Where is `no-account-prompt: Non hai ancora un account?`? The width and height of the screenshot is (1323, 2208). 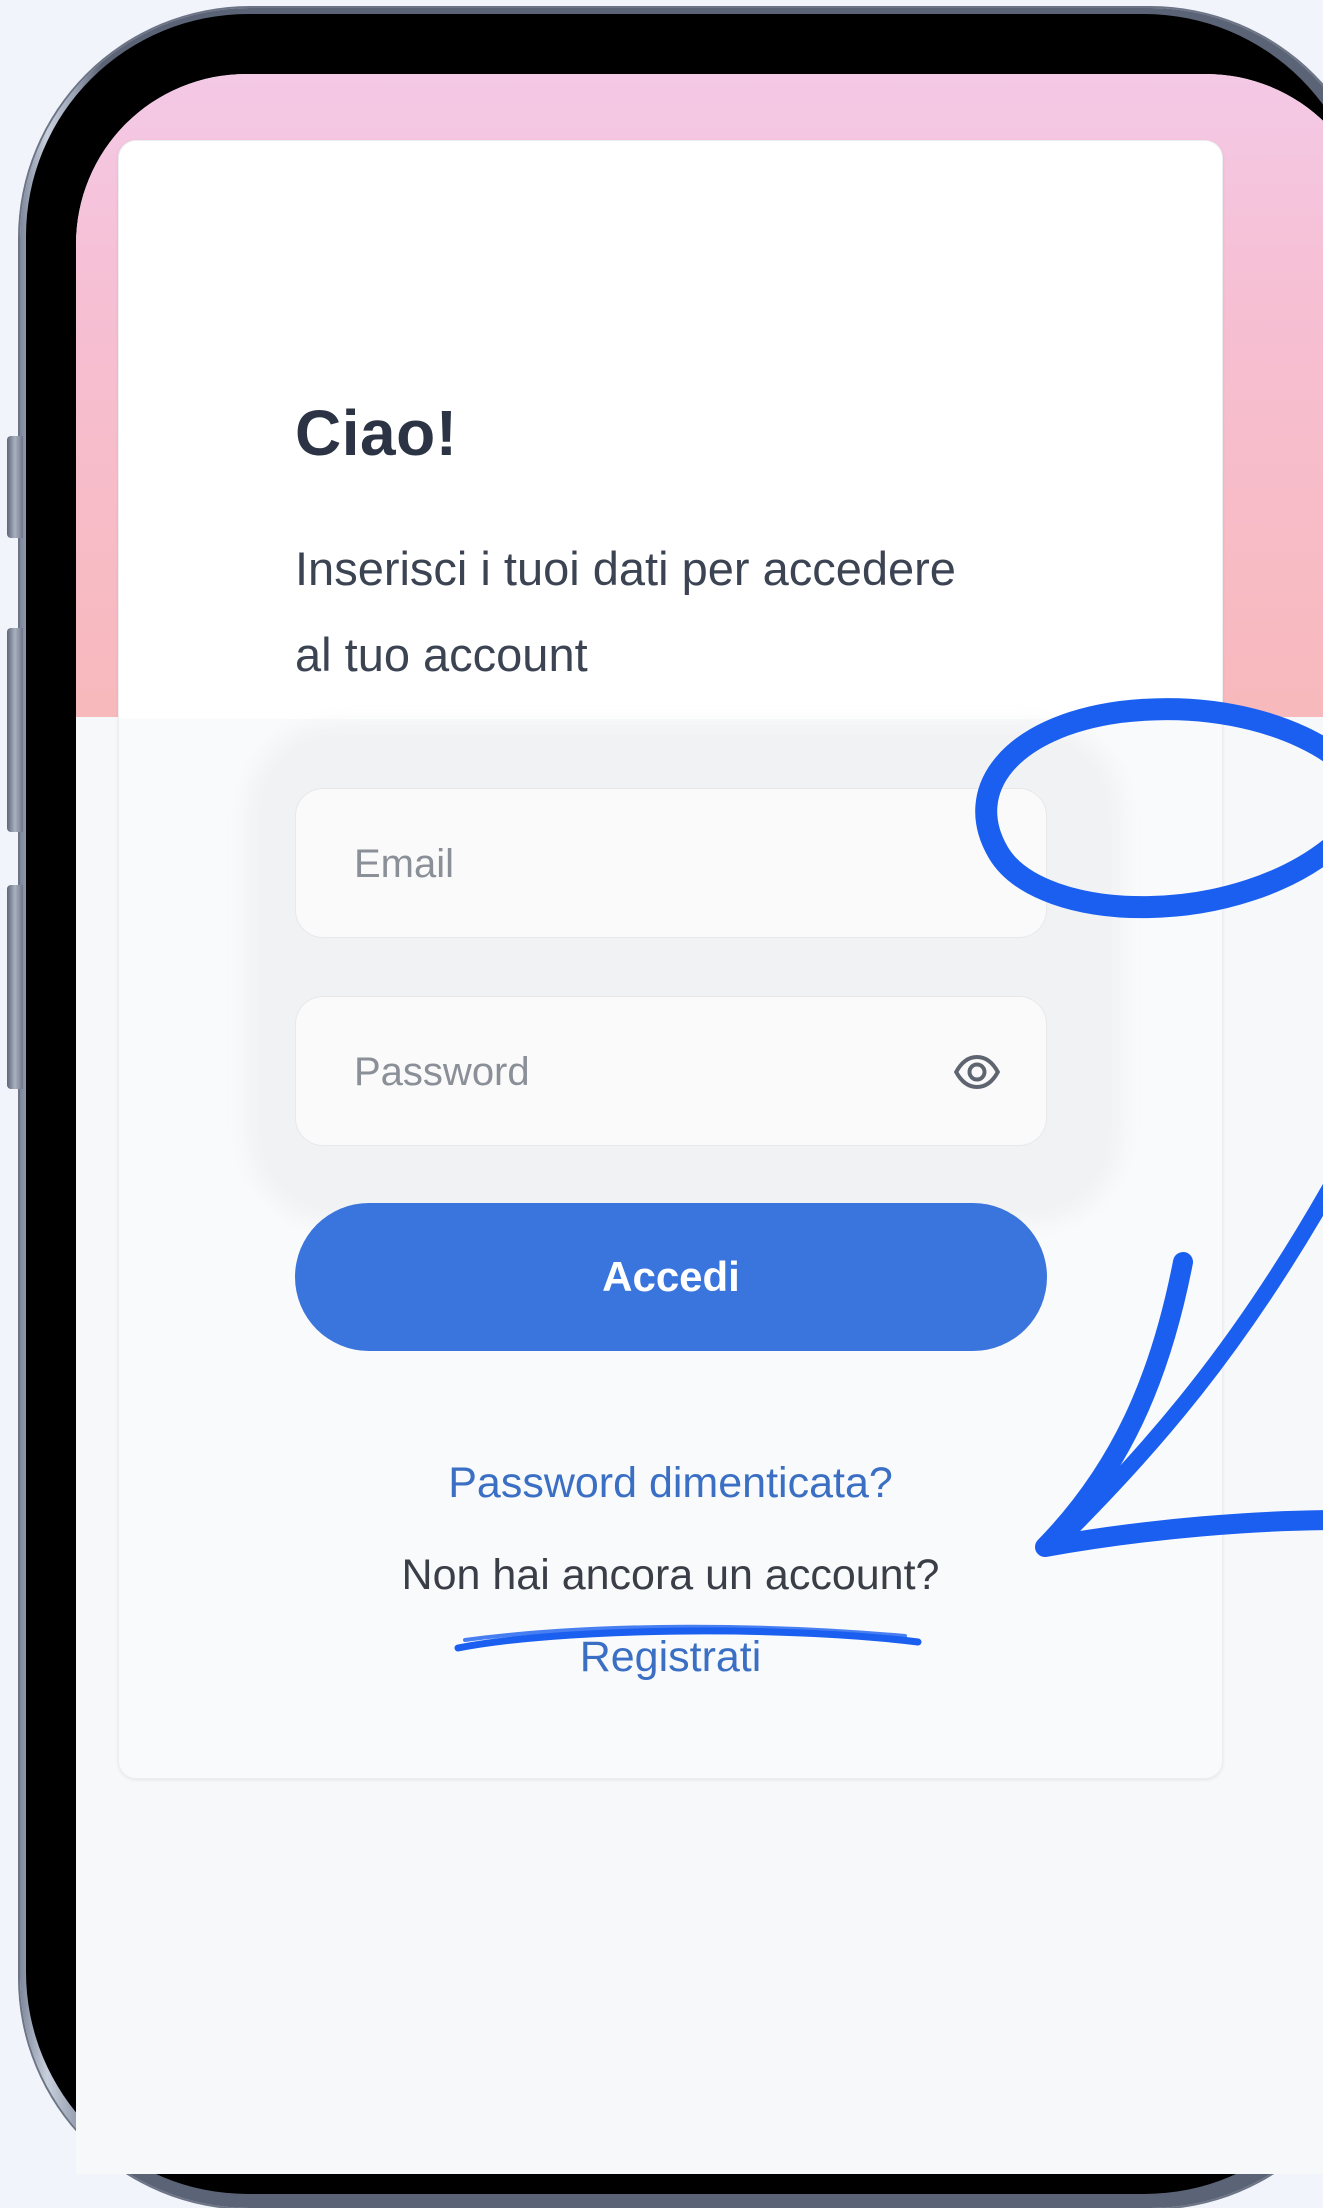
no-account-prompt: Non hai ancora un account? is located at coordinates (670, 1575).